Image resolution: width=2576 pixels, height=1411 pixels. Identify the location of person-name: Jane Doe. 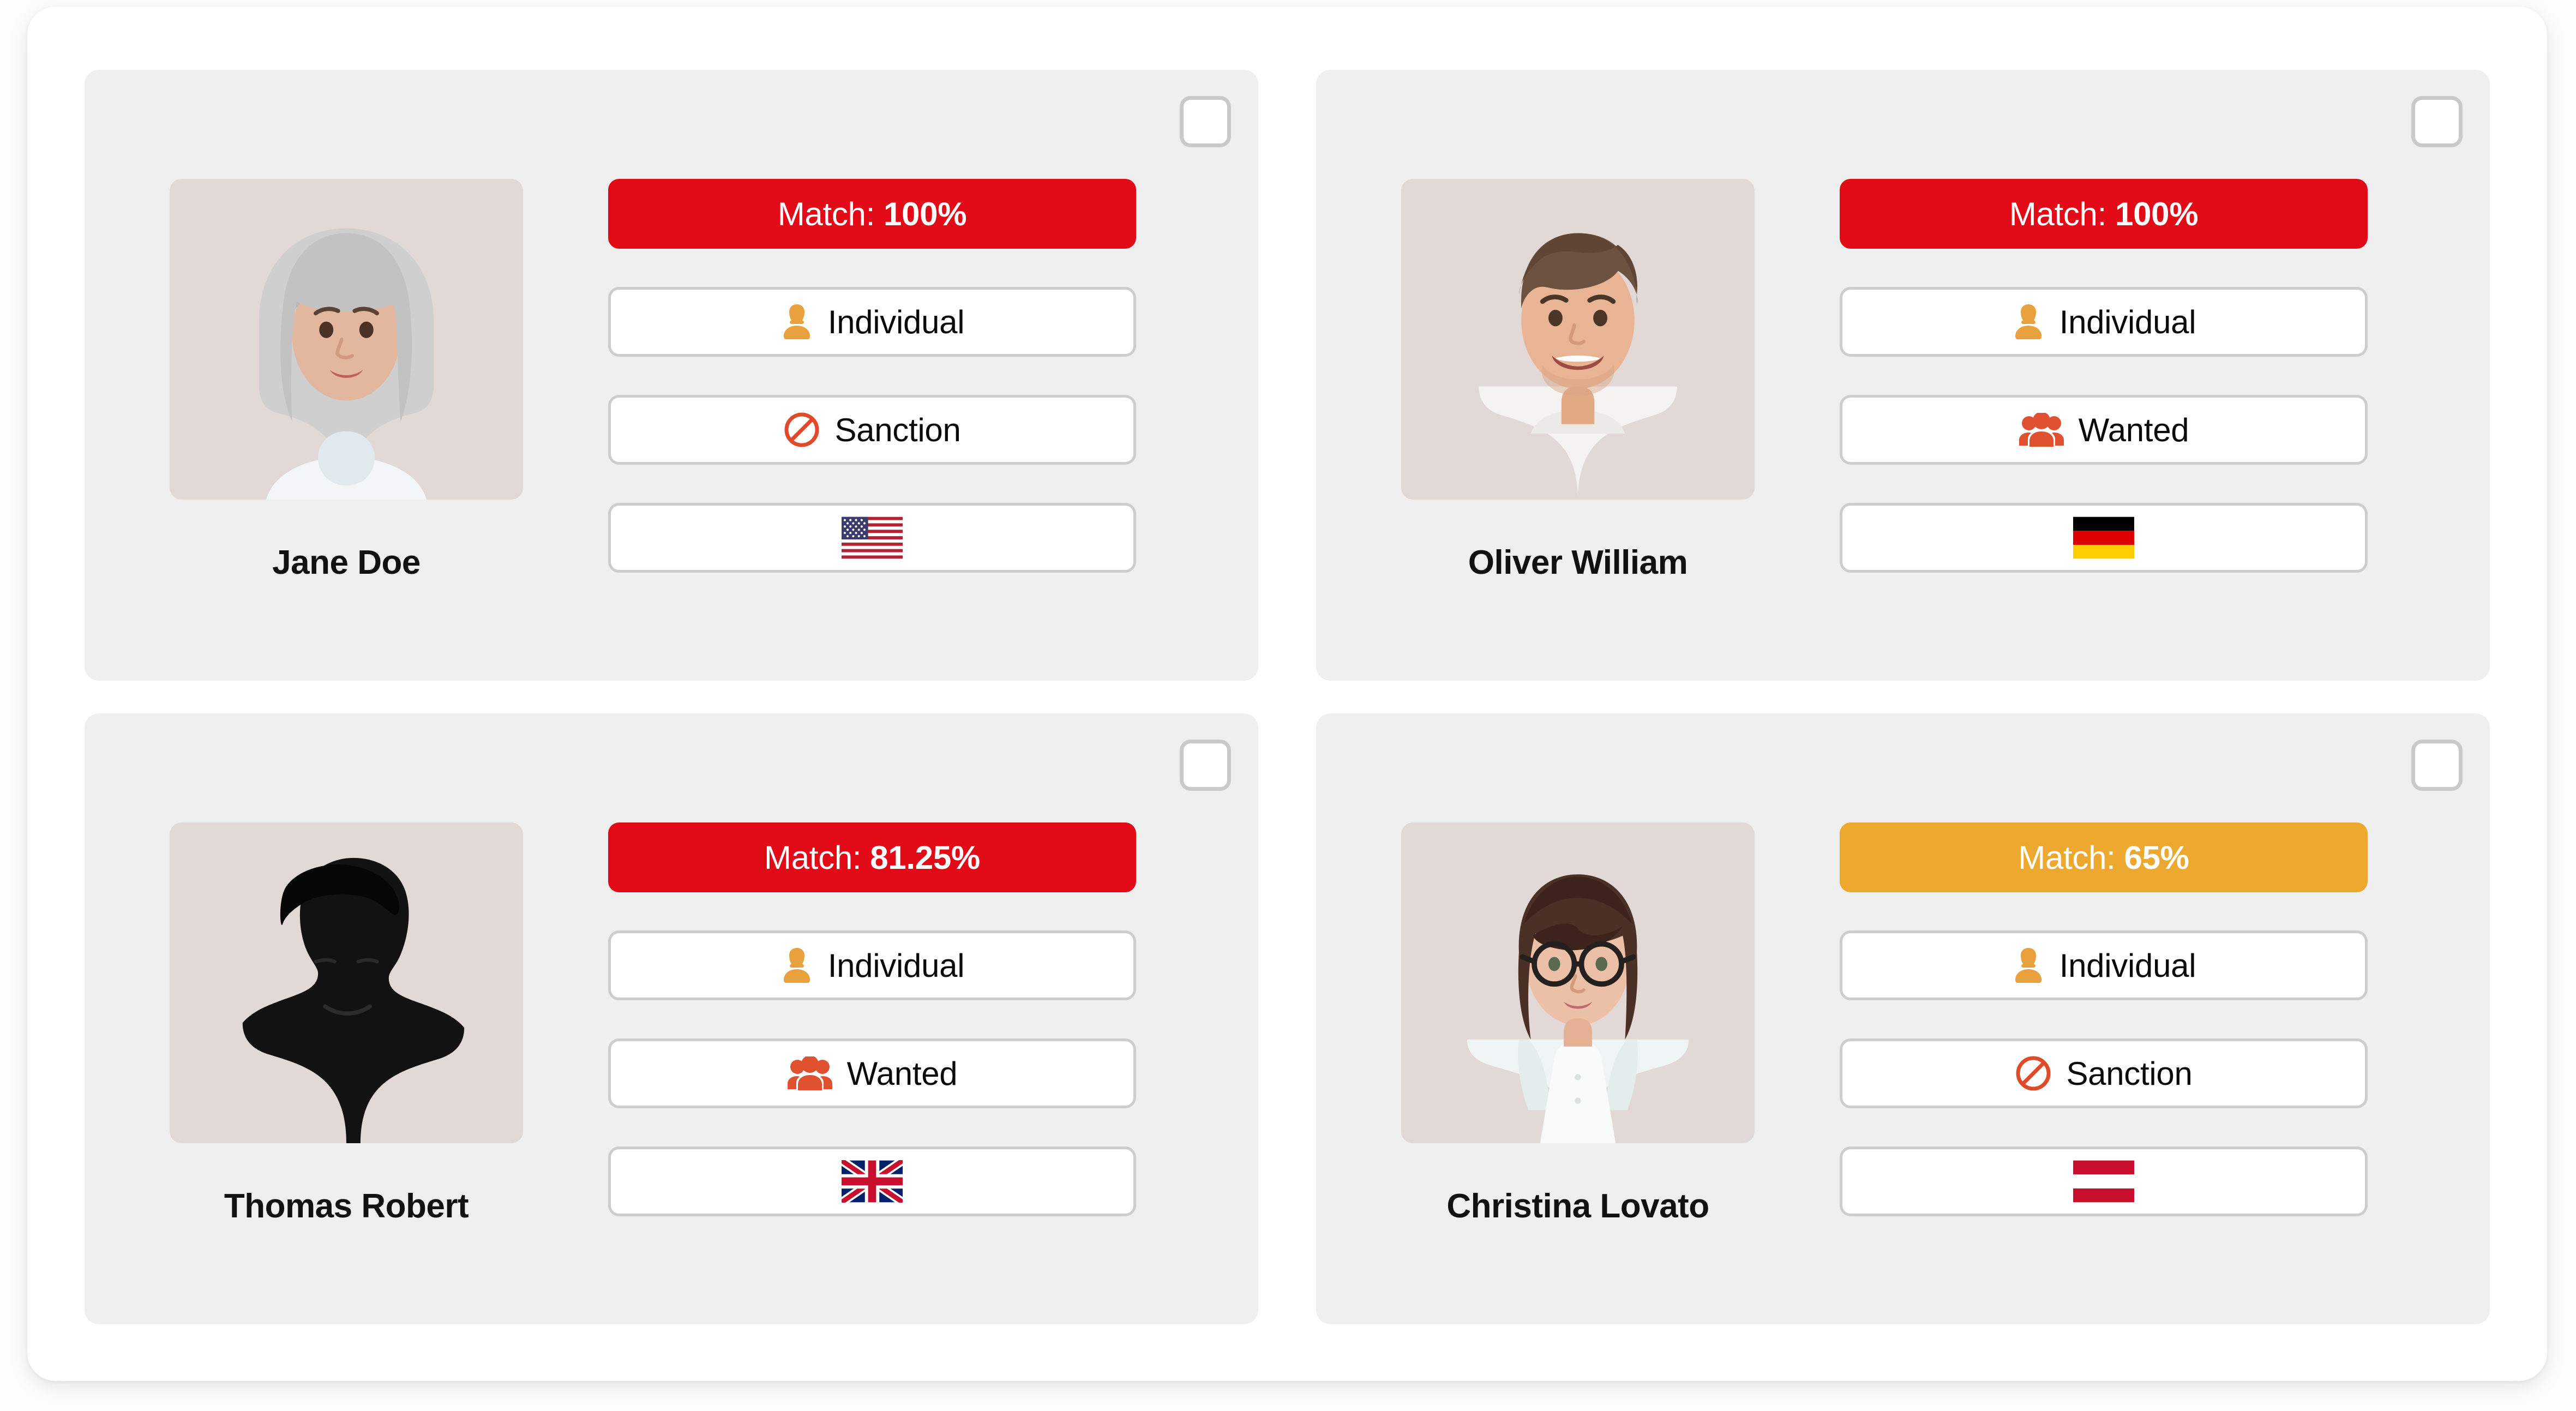
(347, 562).